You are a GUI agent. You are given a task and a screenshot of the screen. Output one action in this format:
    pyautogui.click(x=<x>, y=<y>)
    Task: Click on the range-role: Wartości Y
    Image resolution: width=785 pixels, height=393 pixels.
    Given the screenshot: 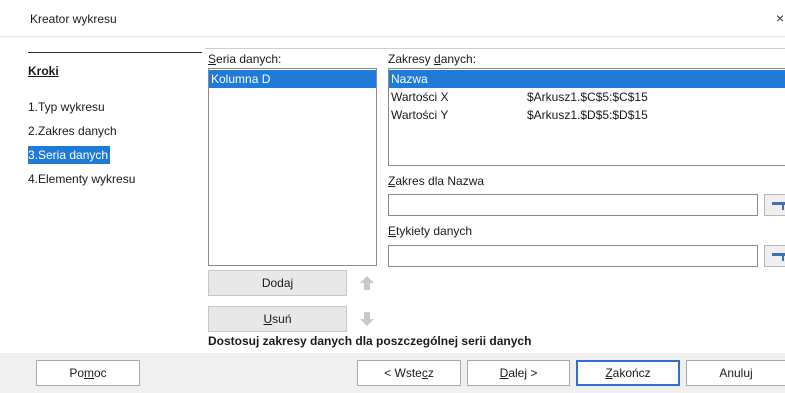 What is the action you would take?
    pyautogui.click(x=420, y=115)
    